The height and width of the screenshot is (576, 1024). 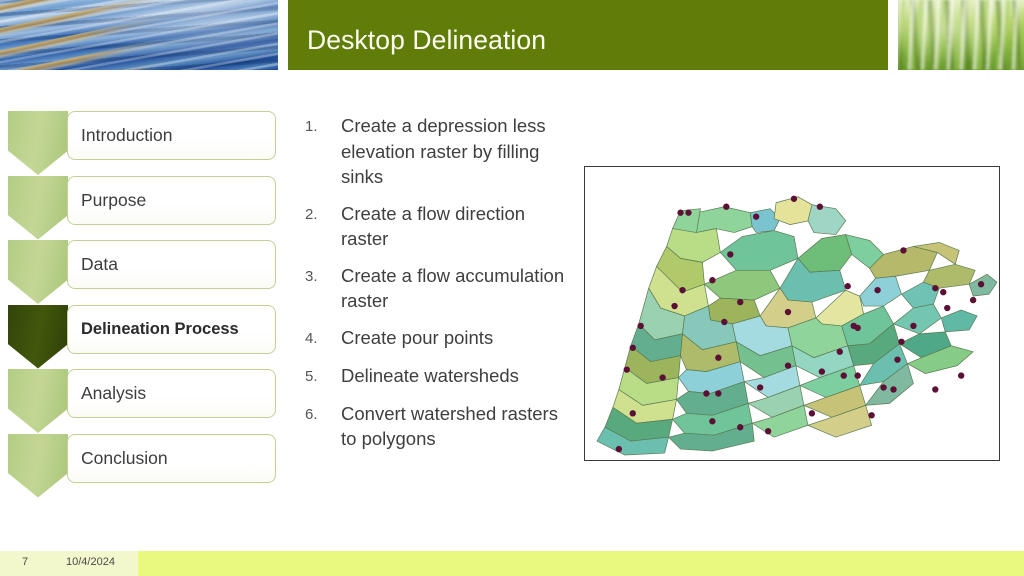 I want to click on list-item-text: Convert watershed rasters to polygons, so click(x=449, y=426).